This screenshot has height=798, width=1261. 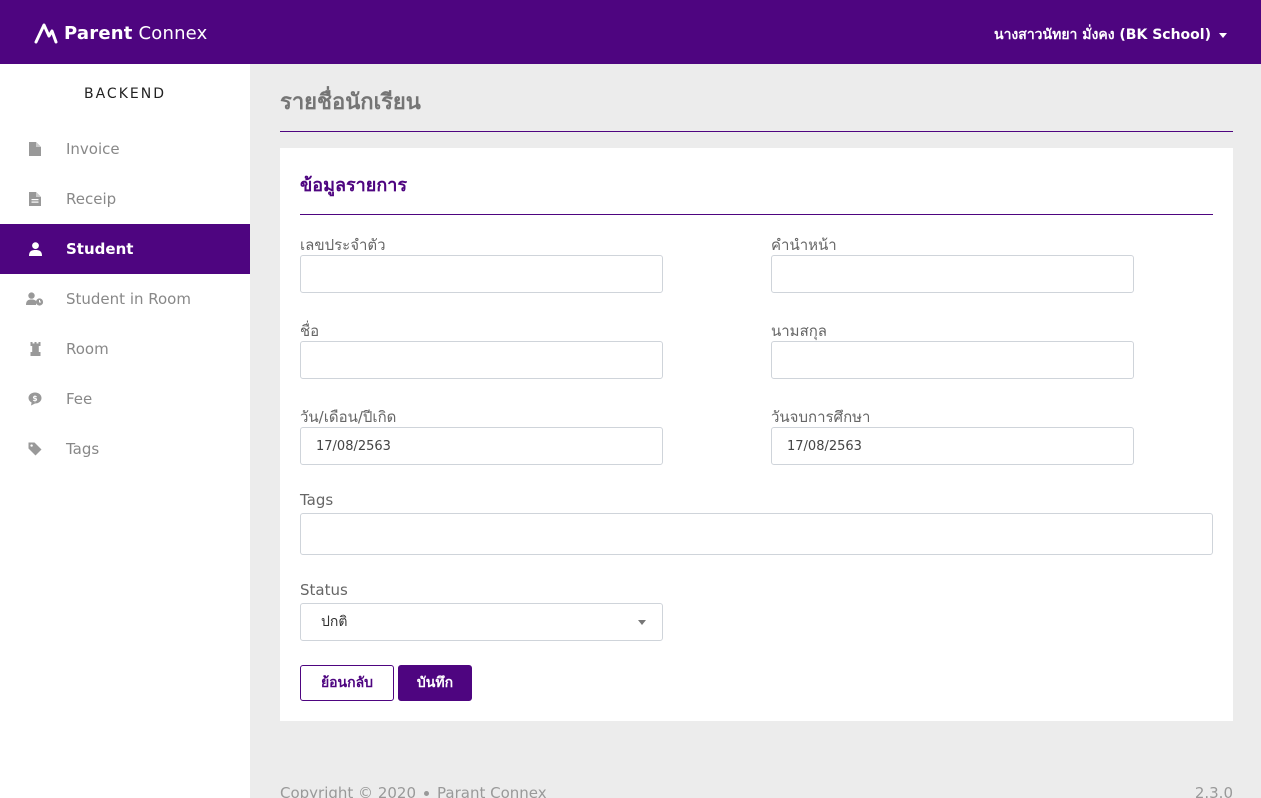 I want to click on sidebar-item-student-in-room: Student in Room, so click(x=125, y=299).